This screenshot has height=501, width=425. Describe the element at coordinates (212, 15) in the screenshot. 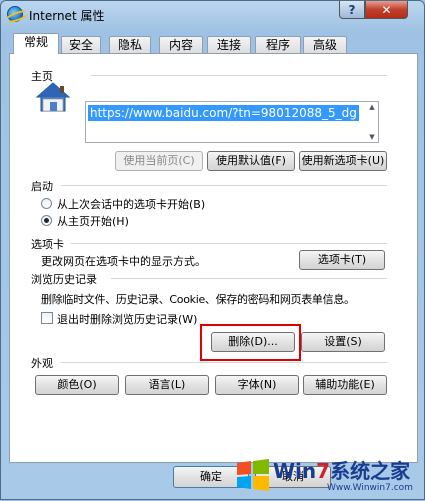

I see `title-bar: Internet 属性 ? ✕` at that location.